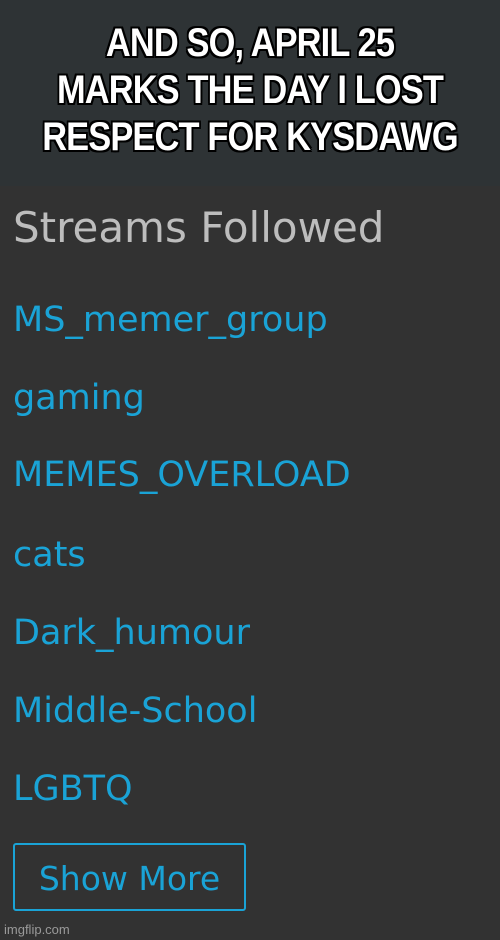 The height and width of the screenshot is (940, 500). Describe the element at coordinates (135, 711) in the screenshot. I see `stream-link-middle-school: Middle-School` at that location.